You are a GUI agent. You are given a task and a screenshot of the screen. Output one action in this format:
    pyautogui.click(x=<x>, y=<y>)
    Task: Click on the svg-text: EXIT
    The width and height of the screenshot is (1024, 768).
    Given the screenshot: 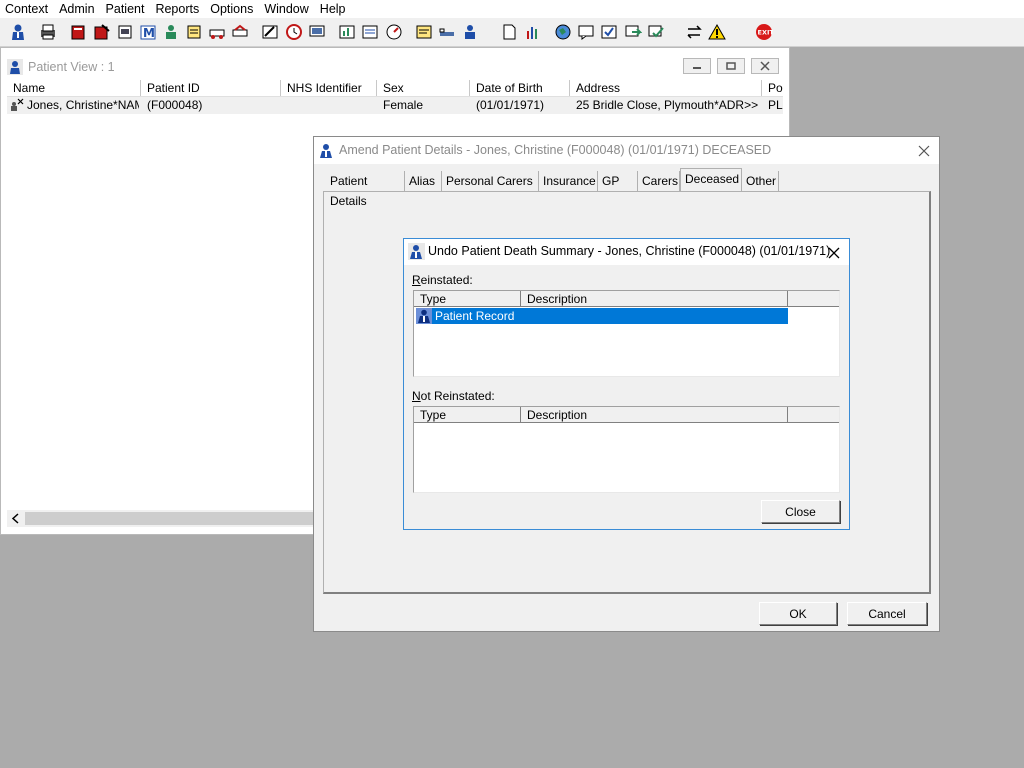 What is the action you would take?
    pyautogui.click(x=766, y=33)
    